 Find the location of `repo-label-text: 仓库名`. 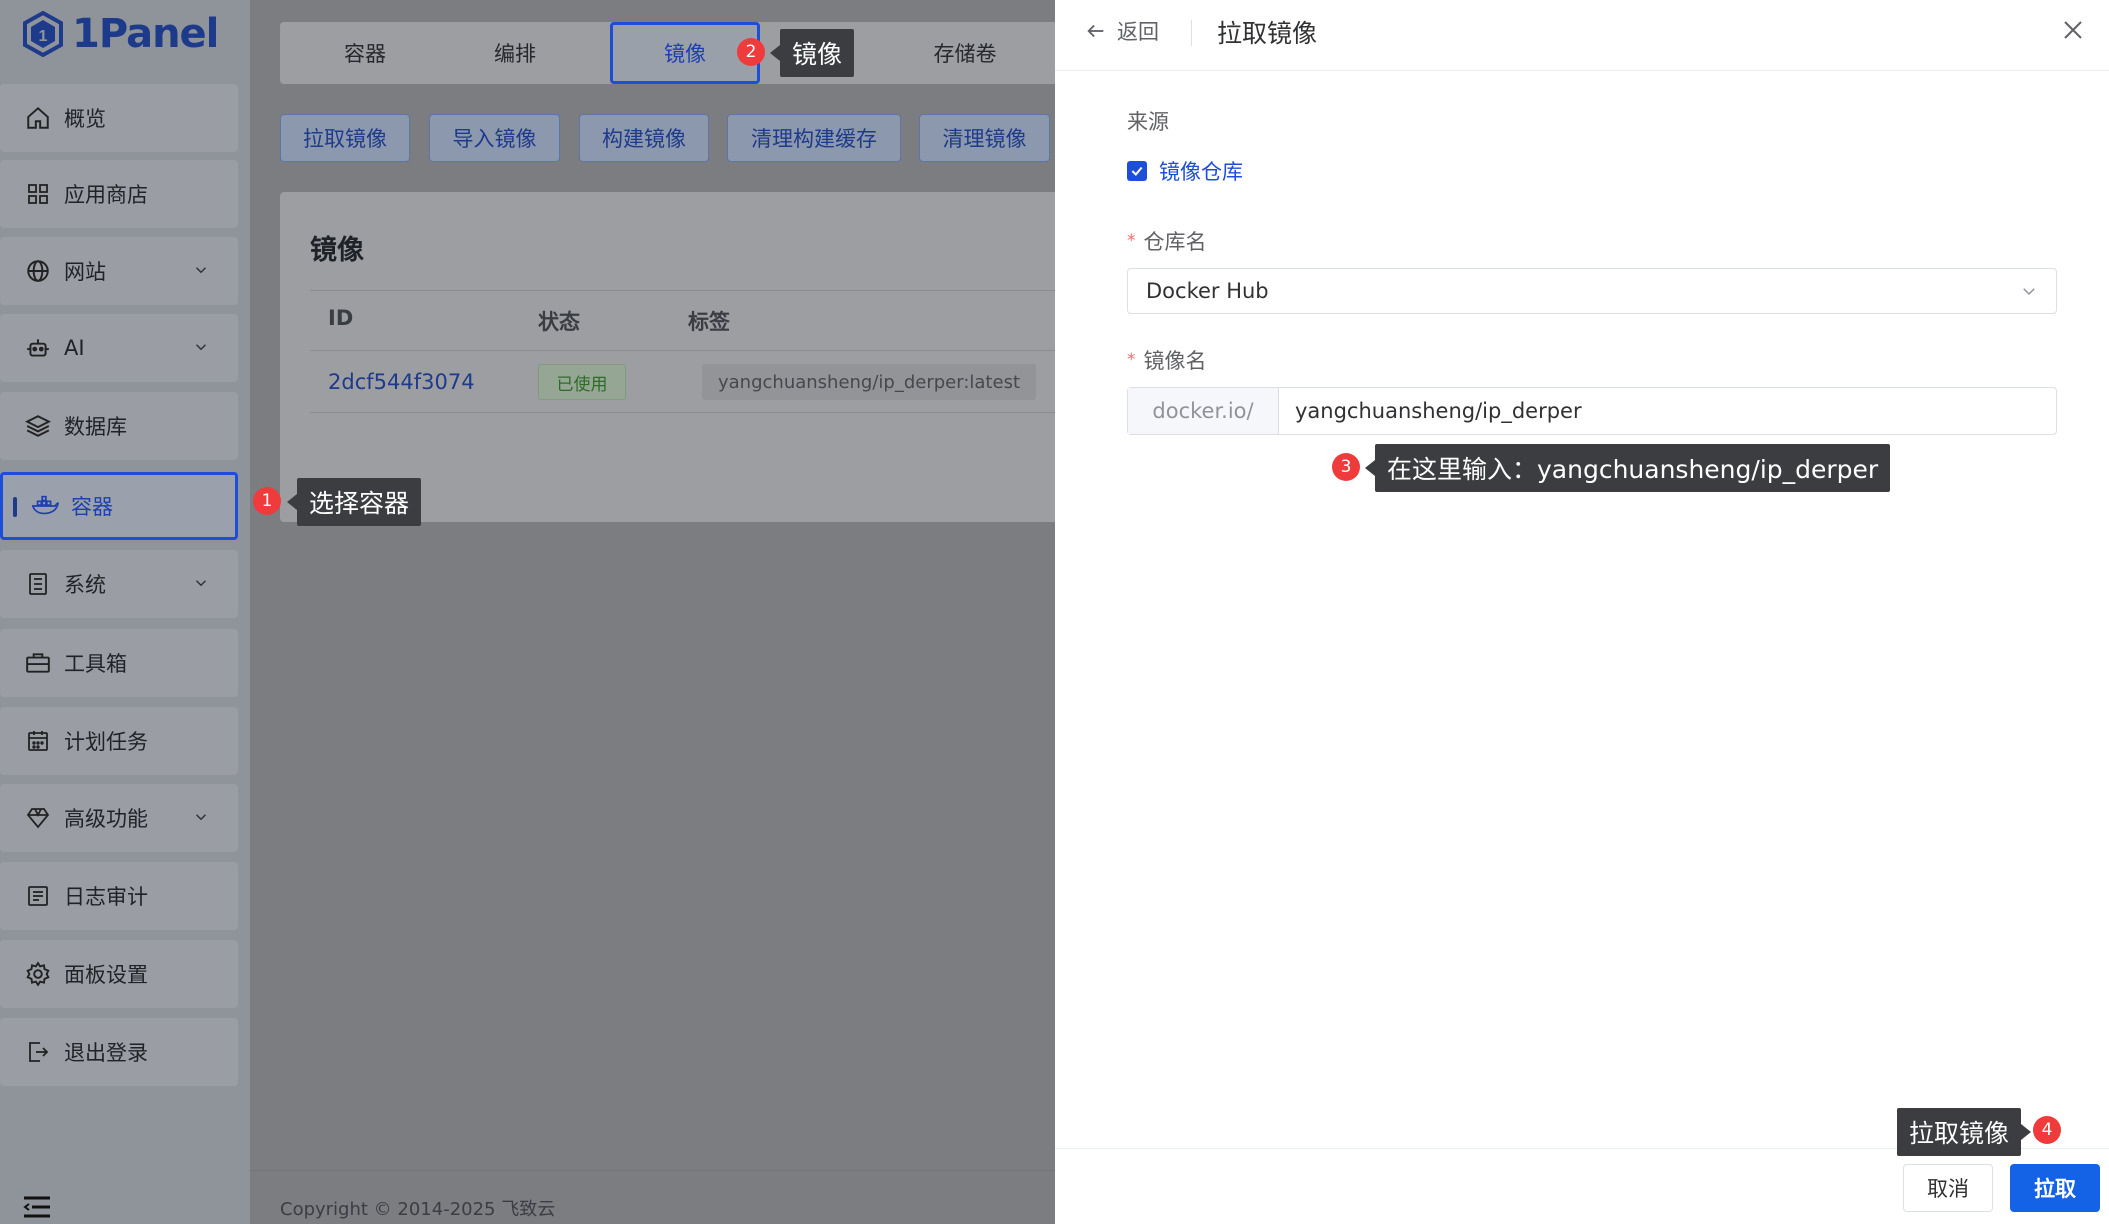

repo-label-text: 仓库名 is located at coordinates (1175, 242).